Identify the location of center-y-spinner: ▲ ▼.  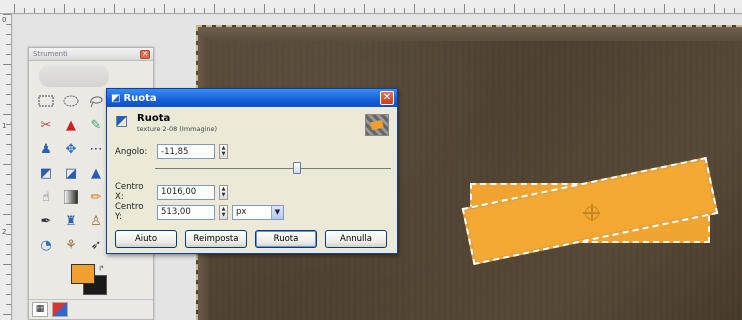
(223, 212).